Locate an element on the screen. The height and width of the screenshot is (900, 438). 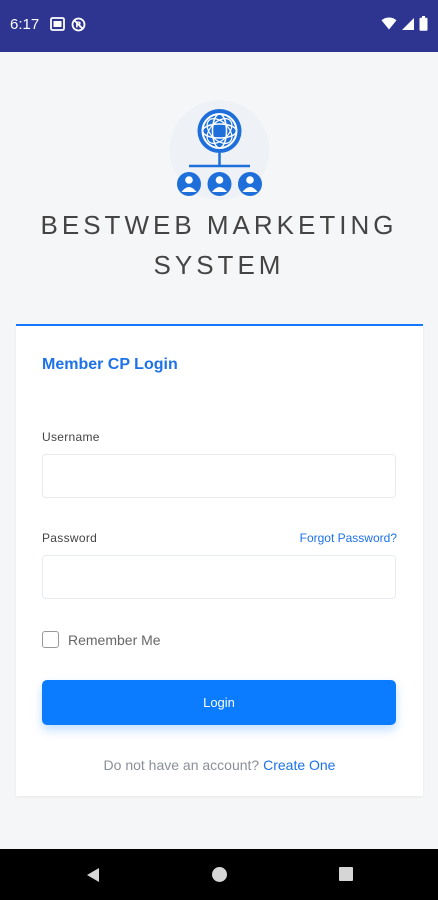
home-icon is located at coordinates (219, 874).